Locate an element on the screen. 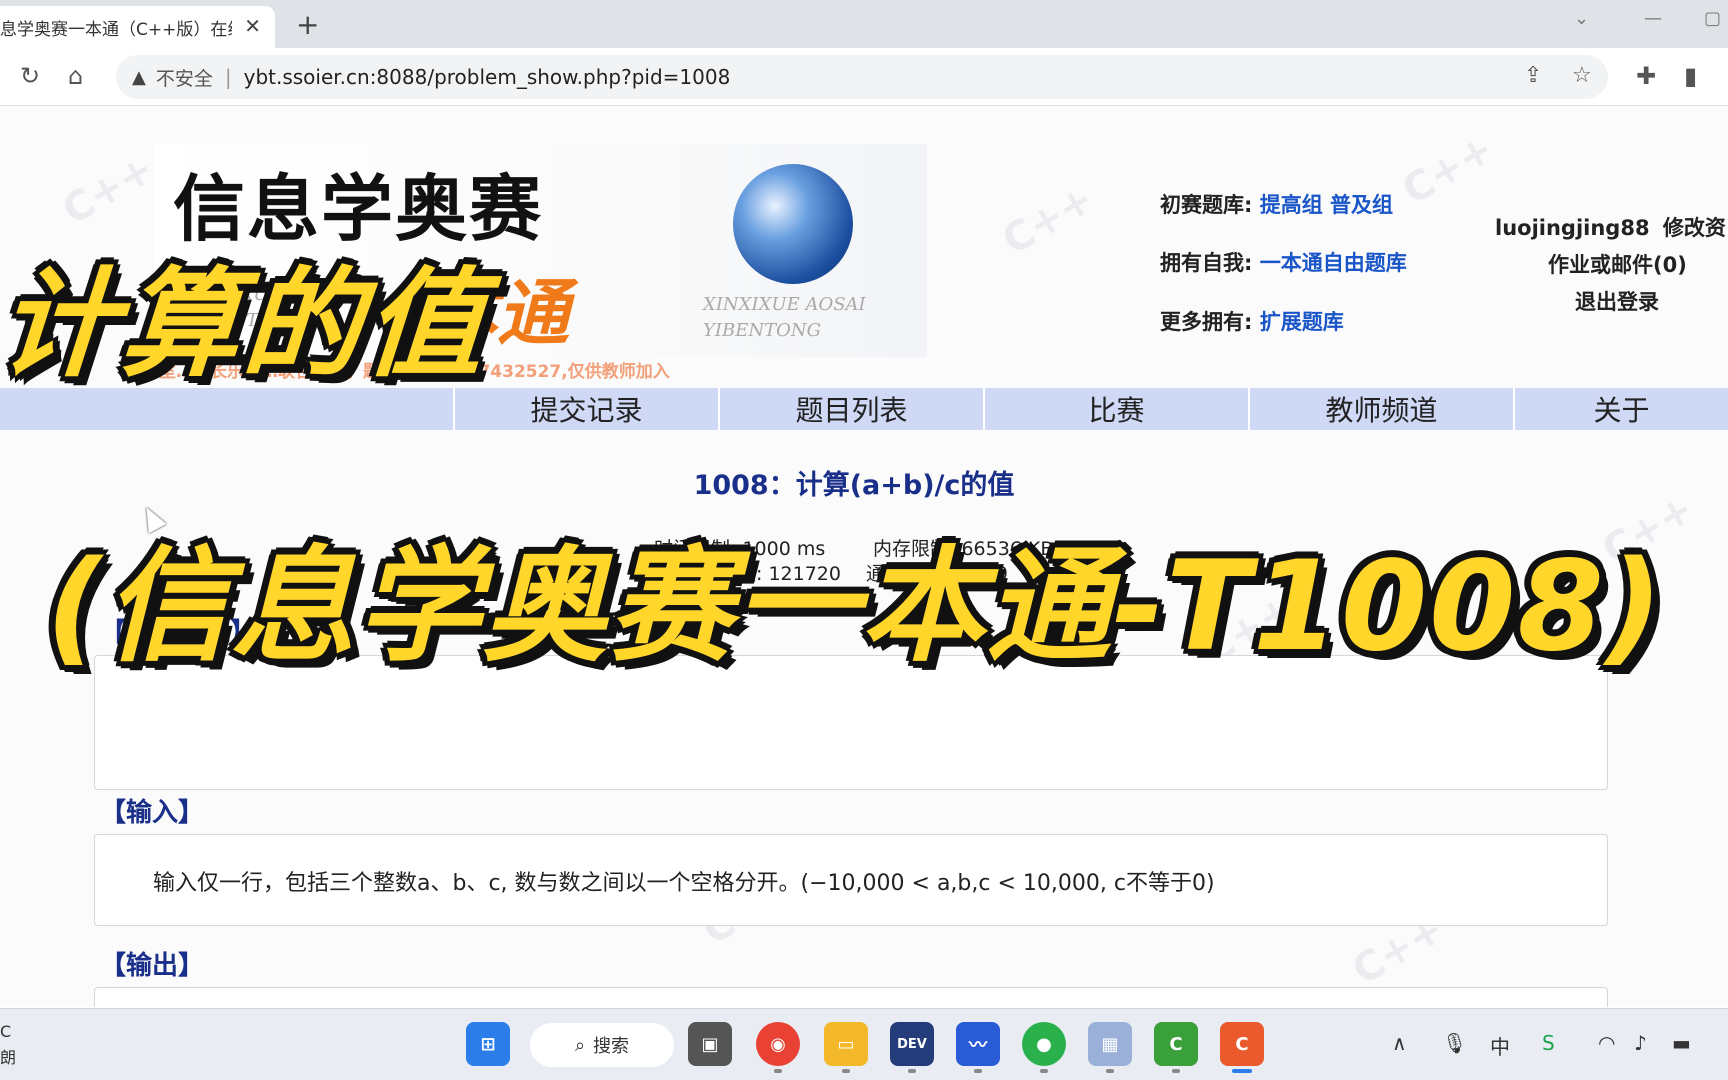 Image resolution: width=1728 pixels, height=1080 pixels. link-extended-bank: 扩展题库 is located at coordinates (1302, 322).